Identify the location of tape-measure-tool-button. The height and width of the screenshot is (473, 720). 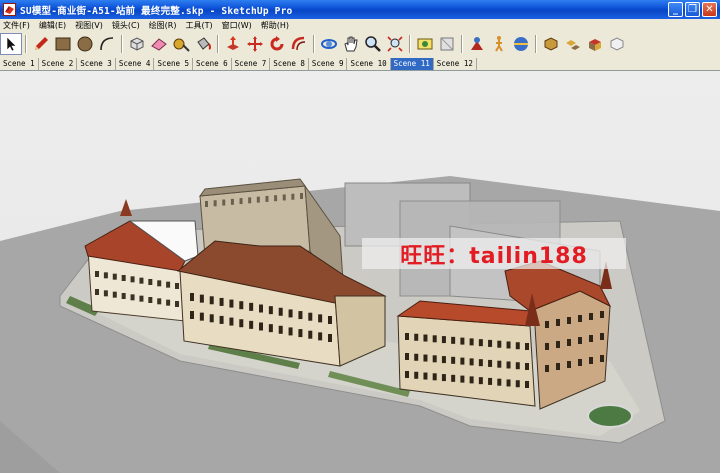
(181, 44).